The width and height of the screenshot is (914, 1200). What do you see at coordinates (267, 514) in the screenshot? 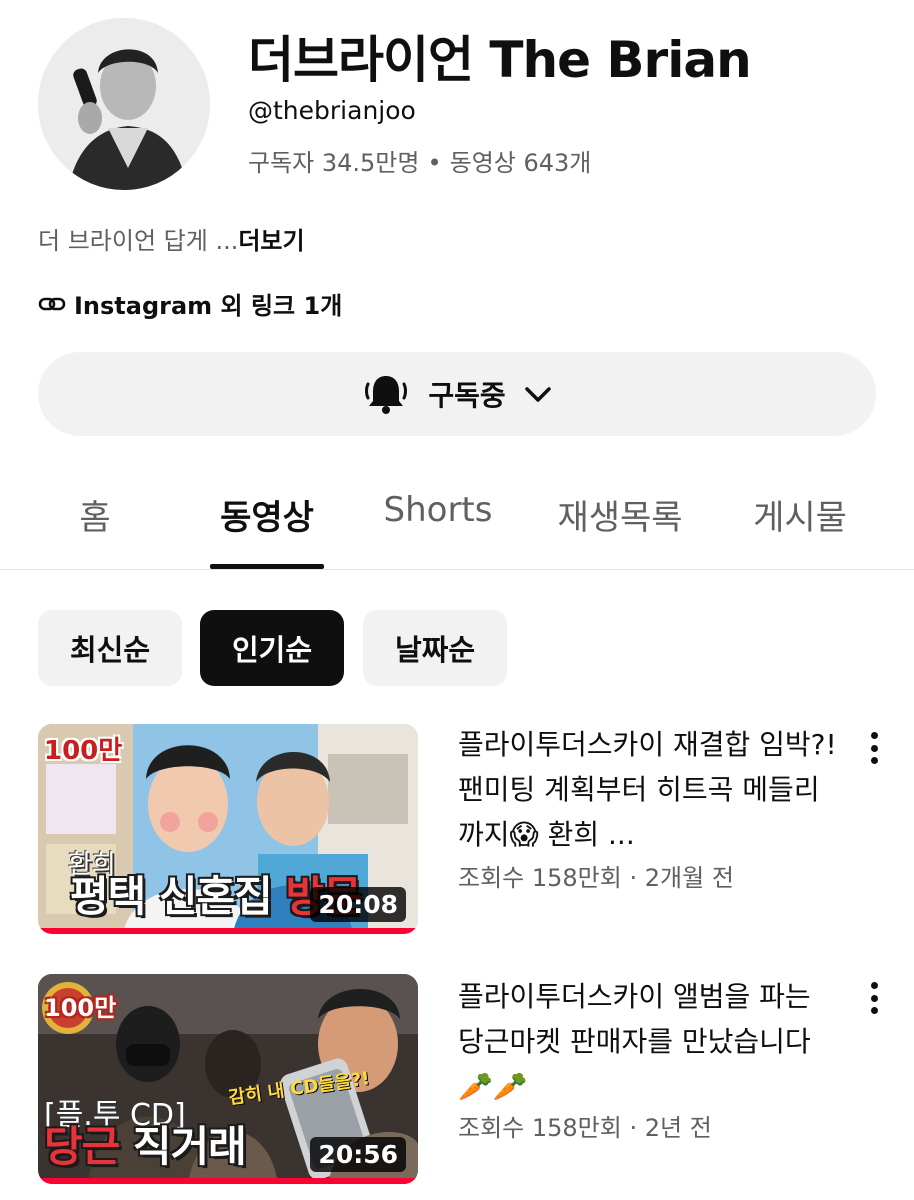
I see `tab-videos: 동영상` at bounding box center [267, 514].